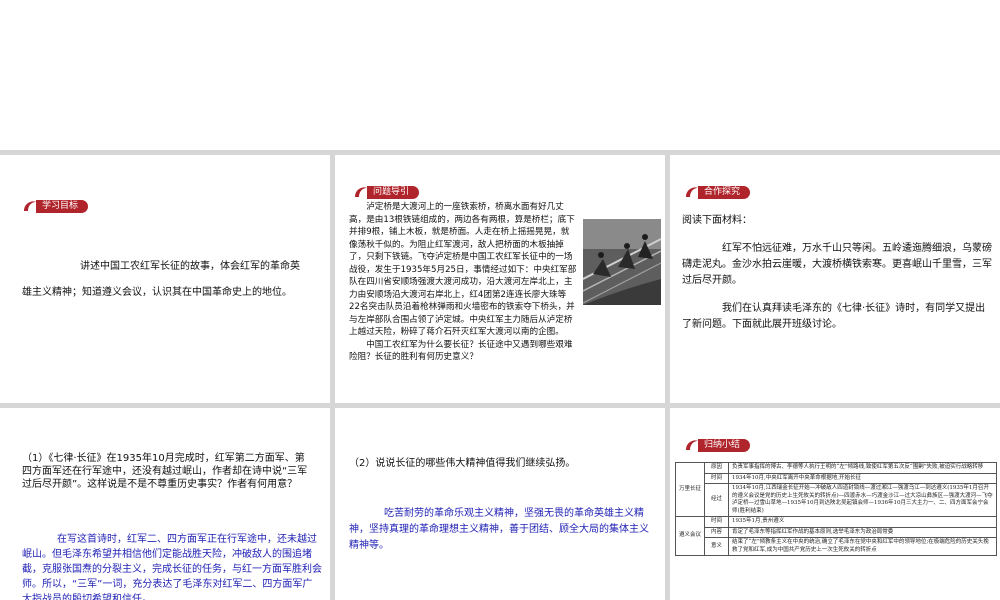  What do you see at coordinates (190, 266) in the screenshot?
I see `goal-text-line1: 讲述中国工农红军长征的故事，体会红军的革命英` at bounding box center [190, 266].